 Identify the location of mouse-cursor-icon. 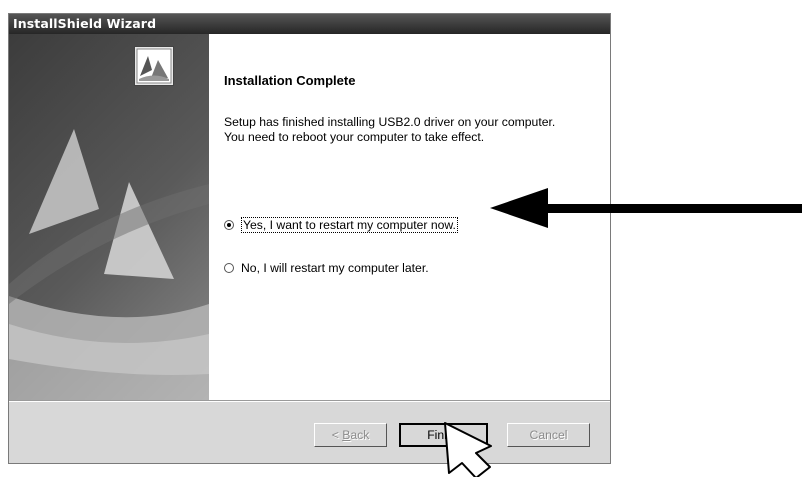
(468, 449).